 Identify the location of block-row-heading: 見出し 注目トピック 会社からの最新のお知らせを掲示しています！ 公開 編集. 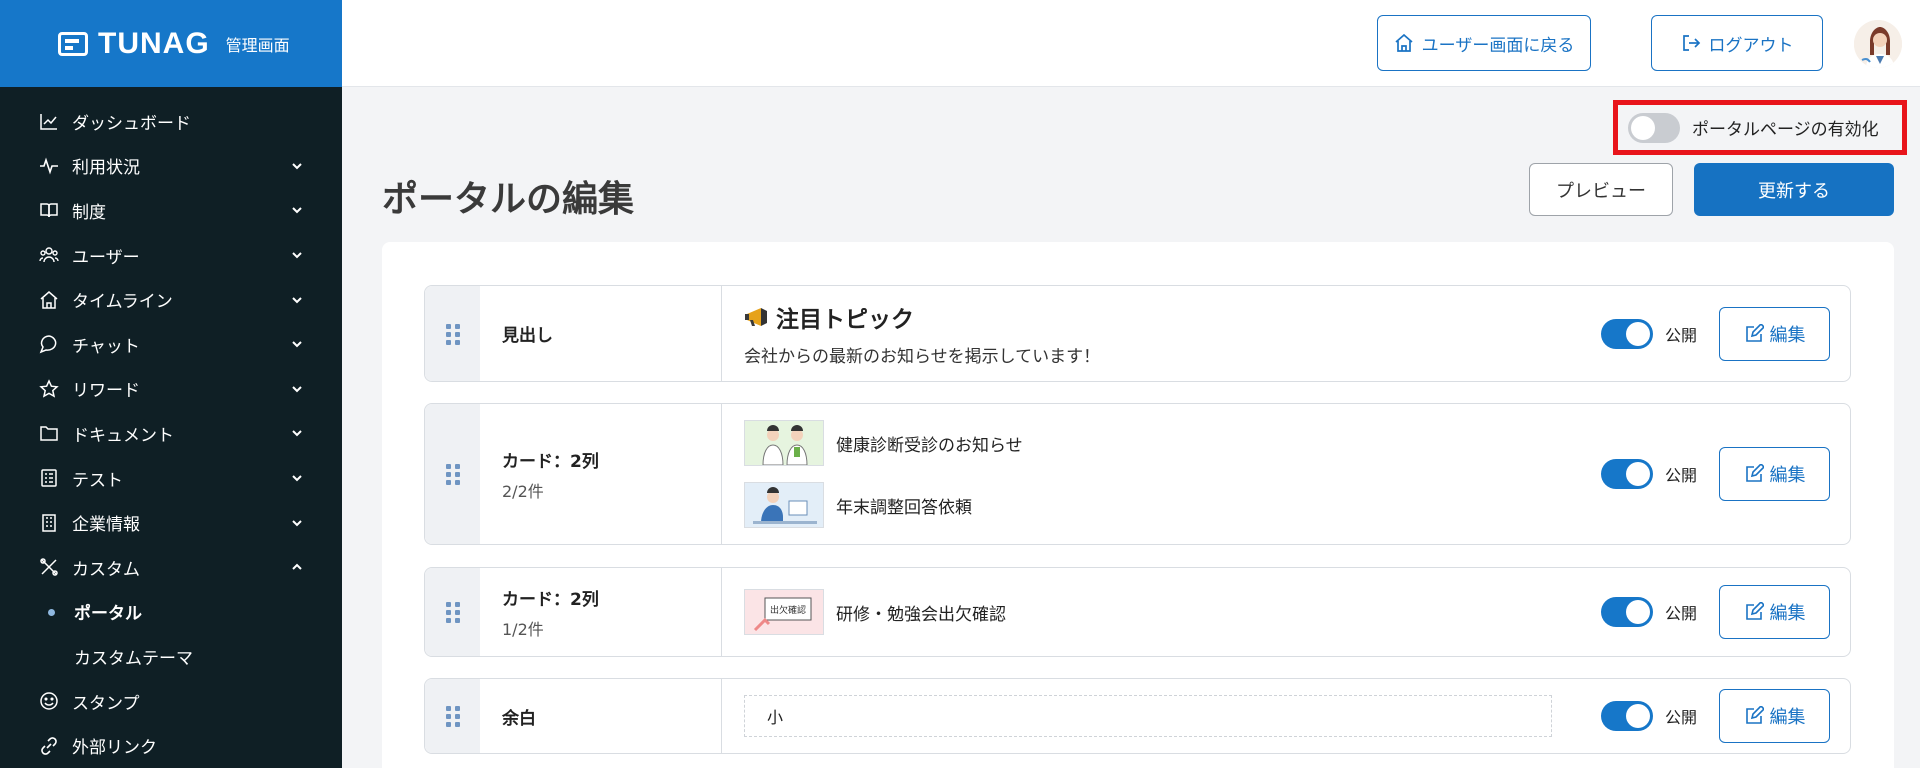
(1137, 333).